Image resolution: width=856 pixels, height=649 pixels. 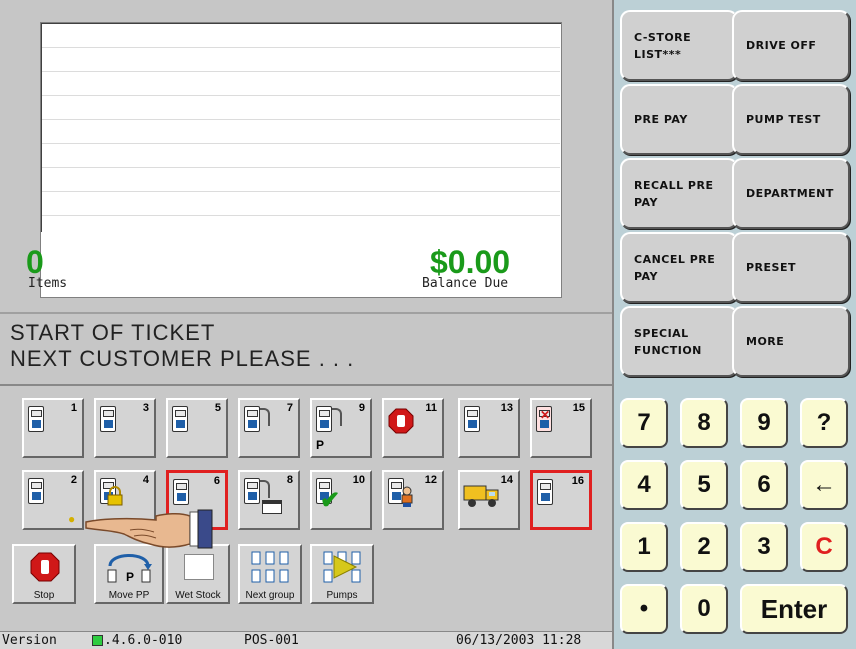 I want to click on stop-icon, so click(x=45, y=567).